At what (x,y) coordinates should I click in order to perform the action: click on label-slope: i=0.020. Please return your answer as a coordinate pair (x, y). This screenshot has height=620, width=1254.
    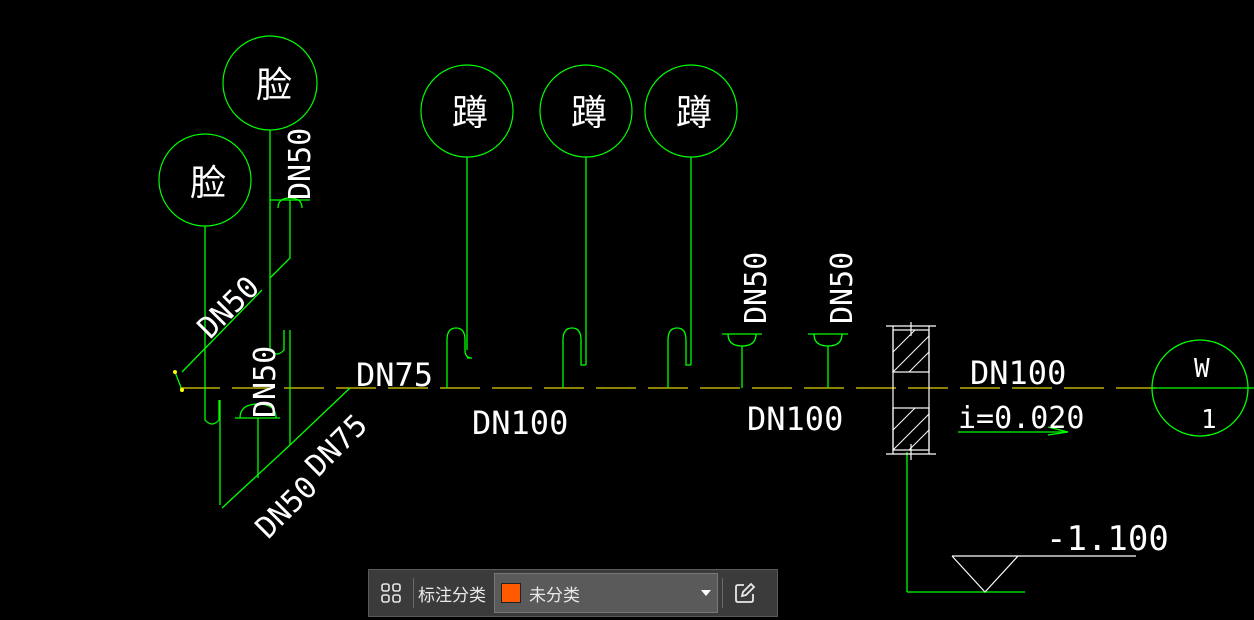
    Looking at the image, I should click on (1021, 418).